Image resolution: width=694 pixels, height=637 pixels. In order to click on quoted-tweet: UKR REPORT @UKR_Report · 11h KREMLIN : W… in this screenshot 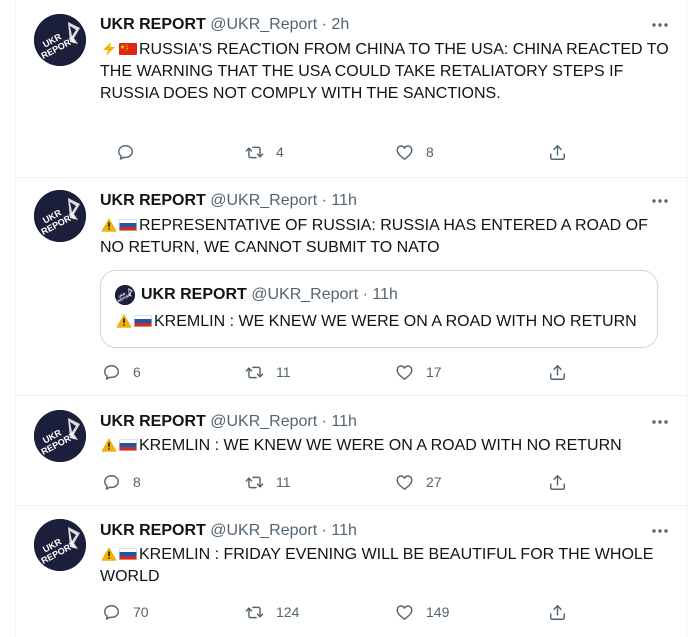, I will do `click(379, 309)`.